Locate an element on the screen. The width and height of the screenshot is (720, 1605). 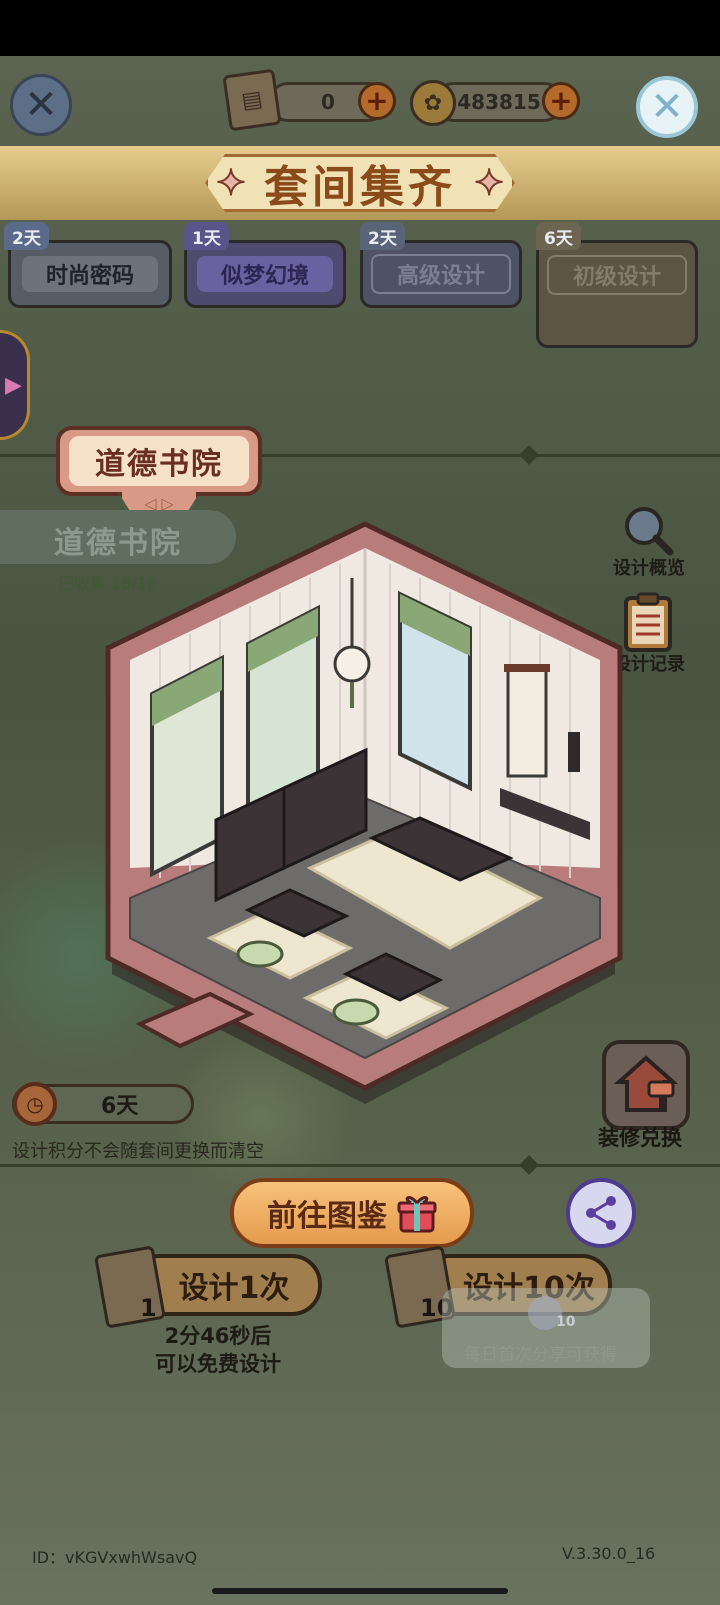
tab-label: 初级设计 is located at coordinates (616, 275).